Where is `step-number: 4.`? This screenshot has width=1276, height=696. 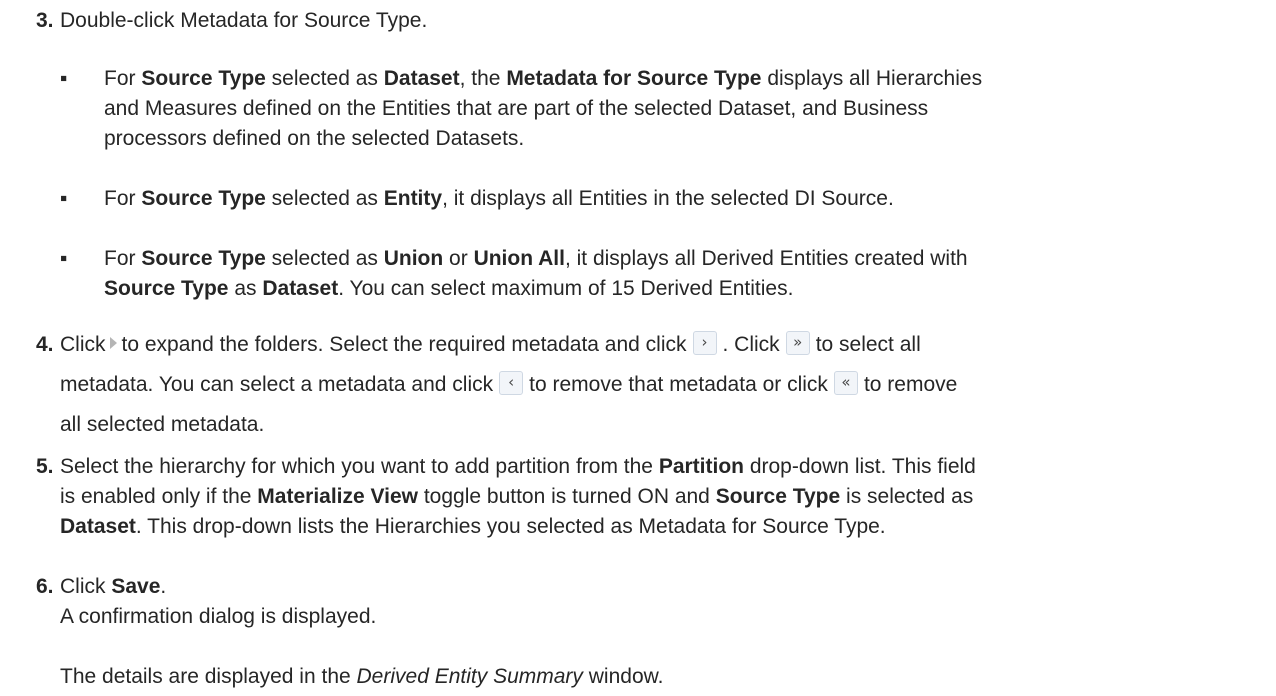 step-number: 4. is located at coordinates (45, 344).